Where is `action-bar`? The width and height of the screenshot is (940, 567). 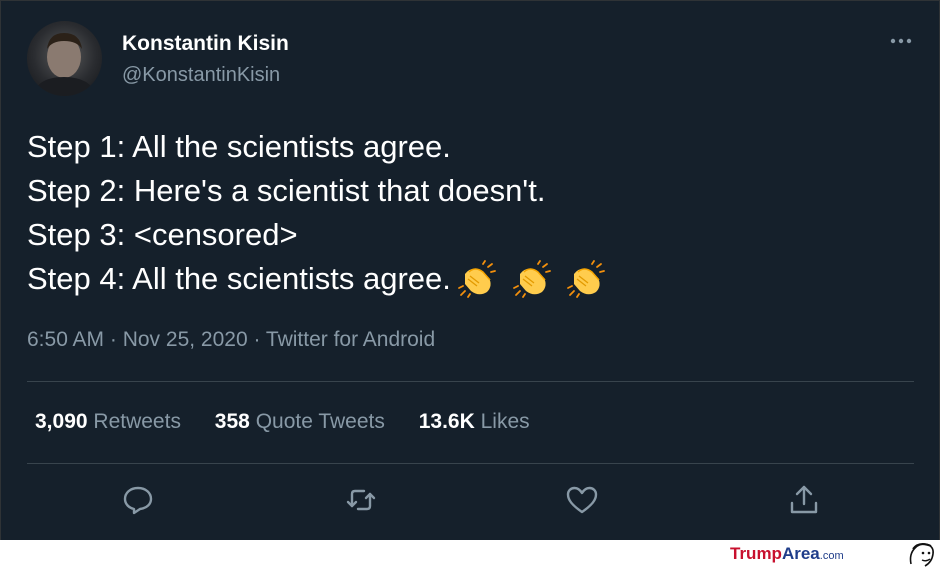
action-bar is located at coordinates (470, 502).